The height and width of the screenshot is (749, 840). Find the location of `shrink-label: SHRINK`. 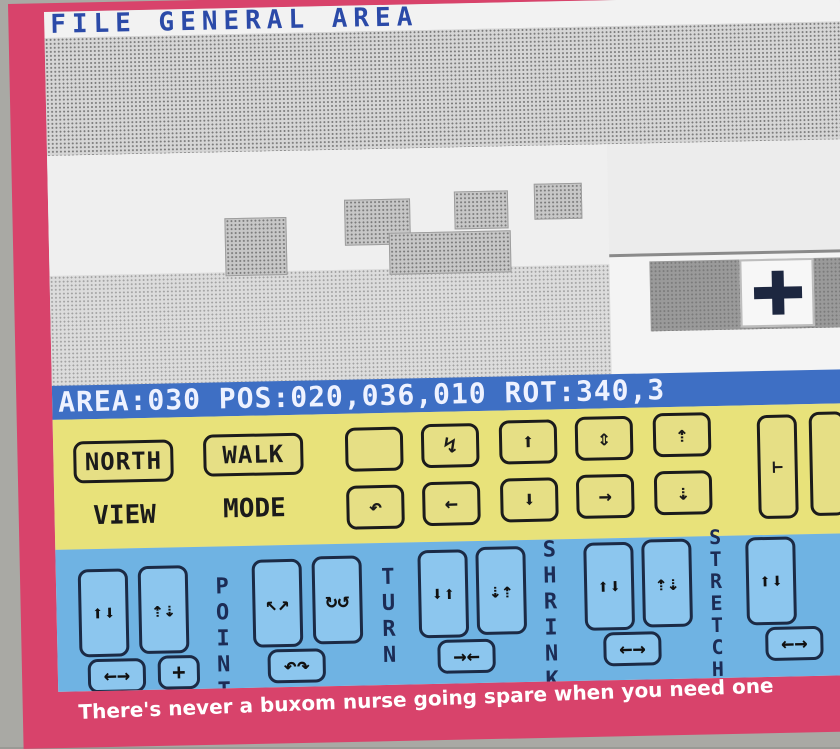

shrink-label: SHRINK is located at coordinates (550, 614).